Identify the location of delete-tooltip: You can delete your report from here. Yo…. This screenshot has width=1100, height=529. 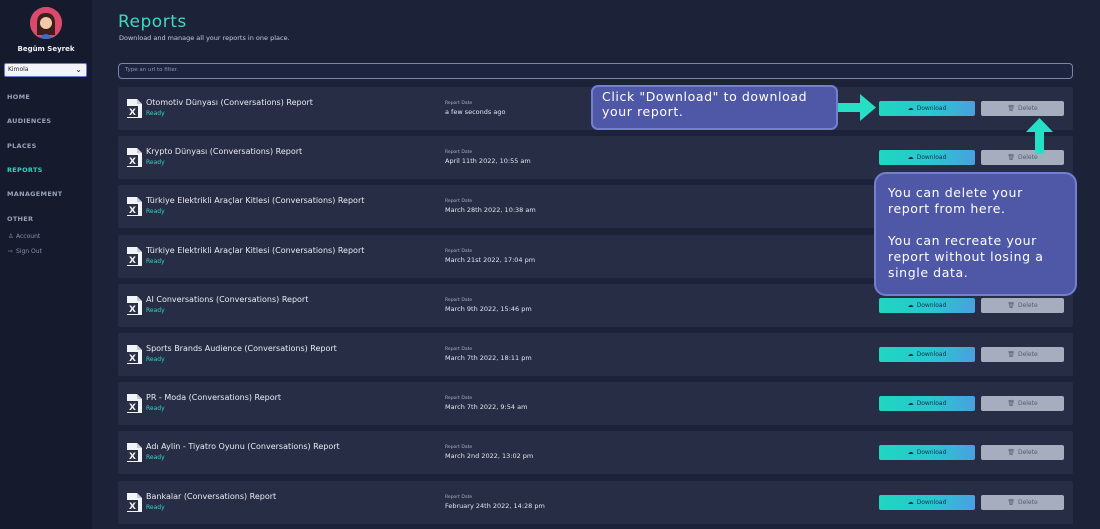
(975, 234).